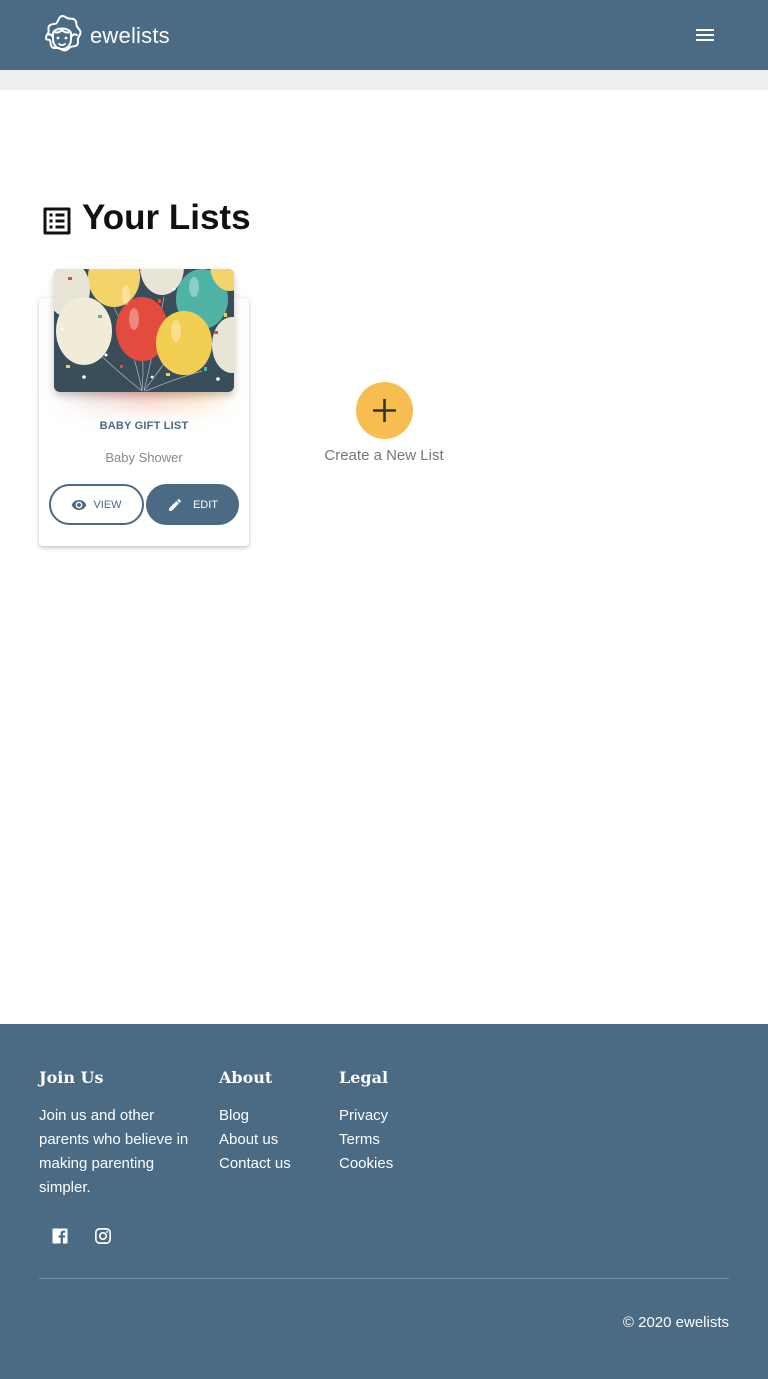 This screenshot has height=1379, width=768. I want to click on footer-link-about-us: About us, so click(255, 1140).